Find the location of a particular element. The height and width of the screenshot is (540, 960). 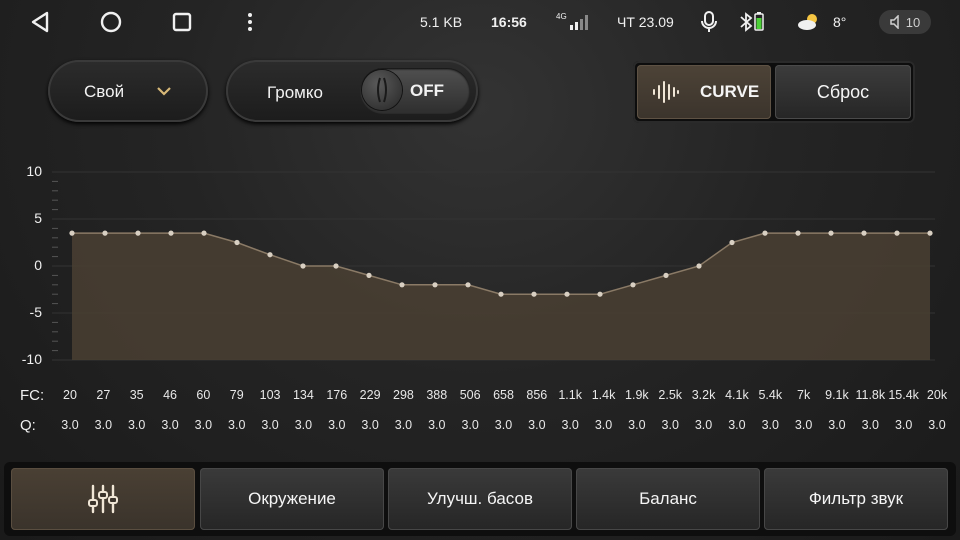

curve-label: CURVE is located at coordinates (730, 91).